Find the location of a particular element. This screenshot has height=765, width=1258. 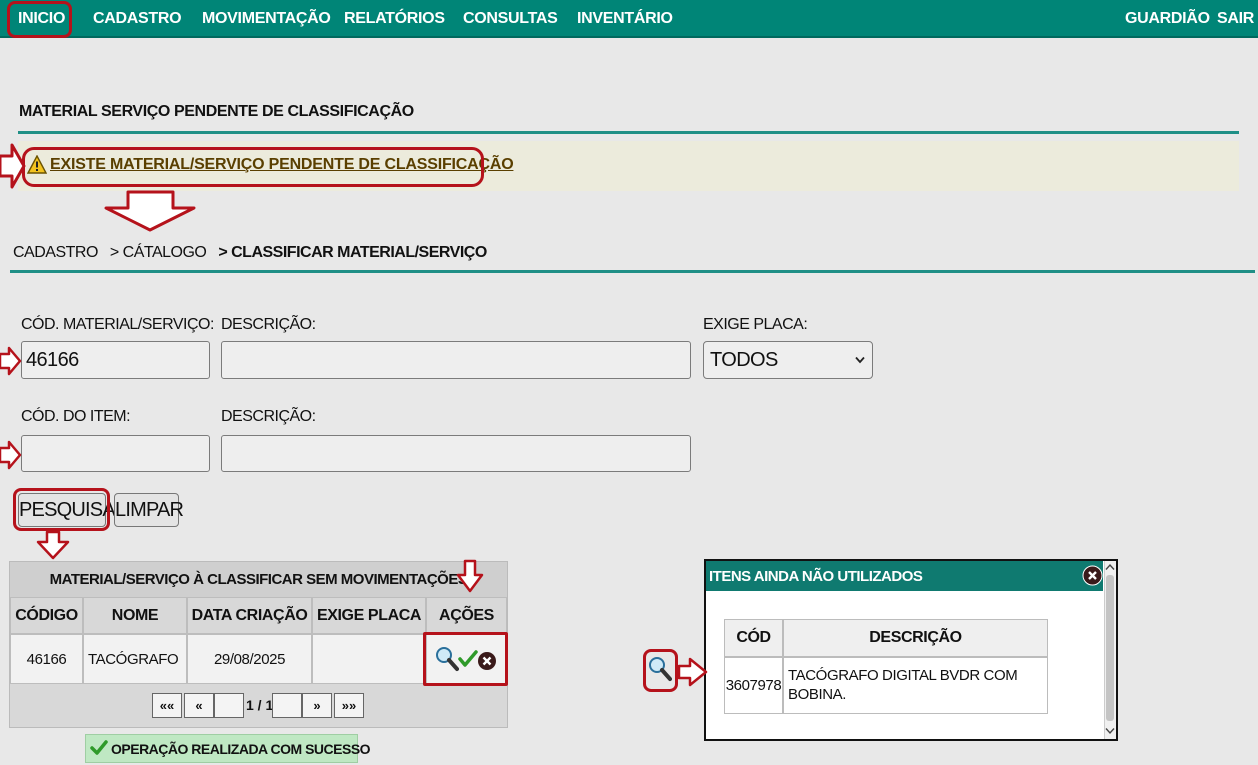

close-icon is located at coordinates (1092, 575).